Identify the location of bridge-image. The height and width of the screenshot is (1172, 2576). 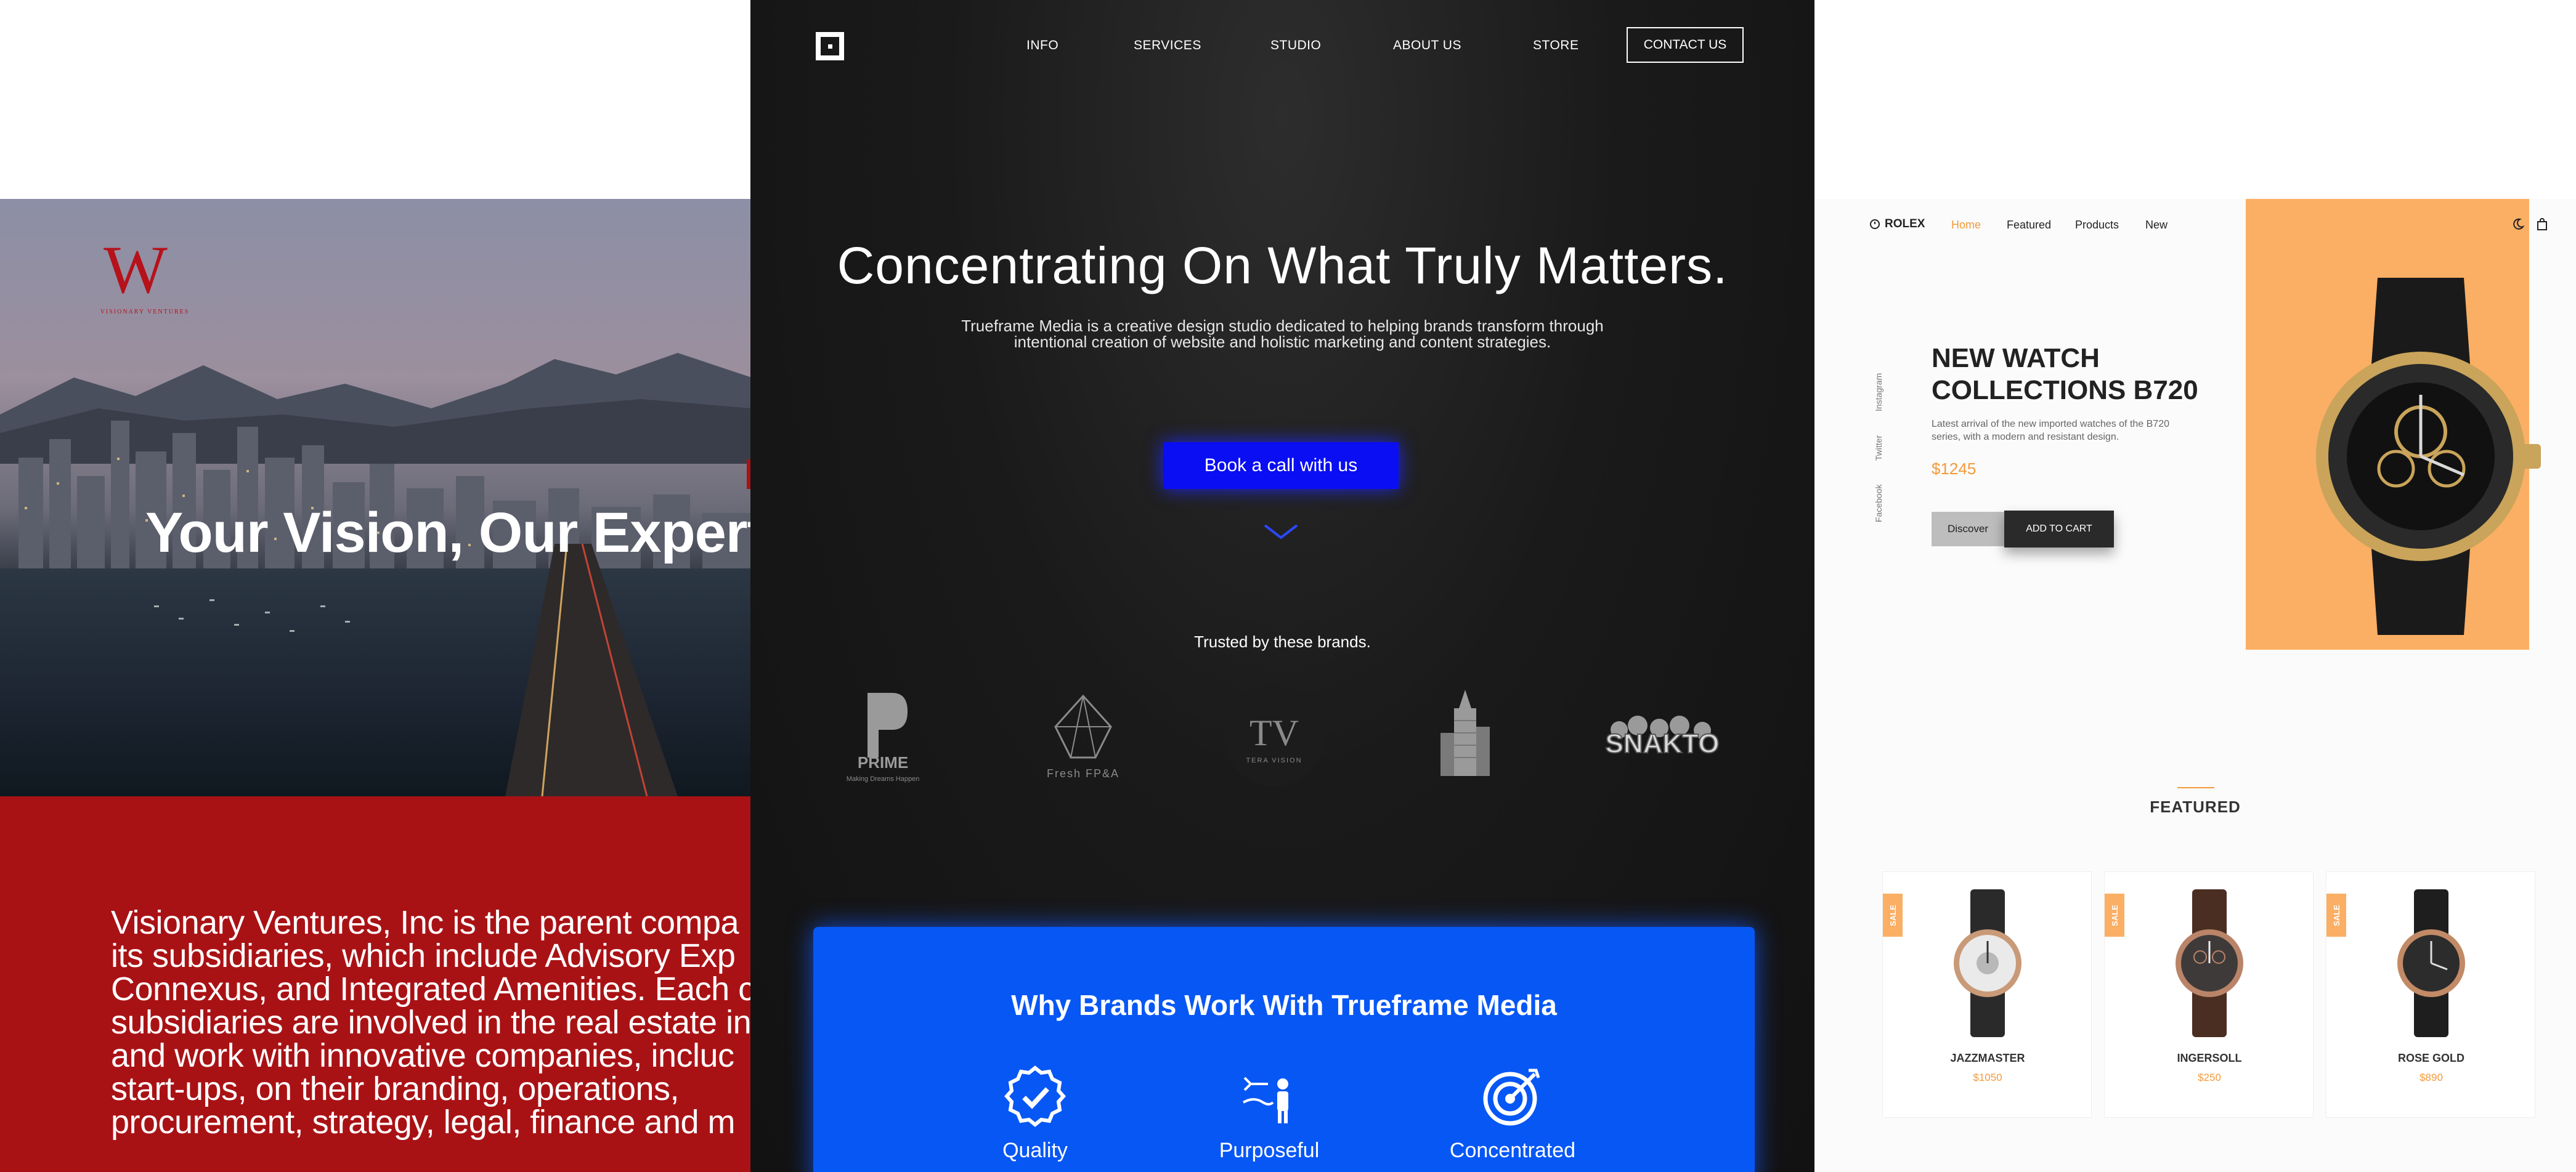
(416, 670).